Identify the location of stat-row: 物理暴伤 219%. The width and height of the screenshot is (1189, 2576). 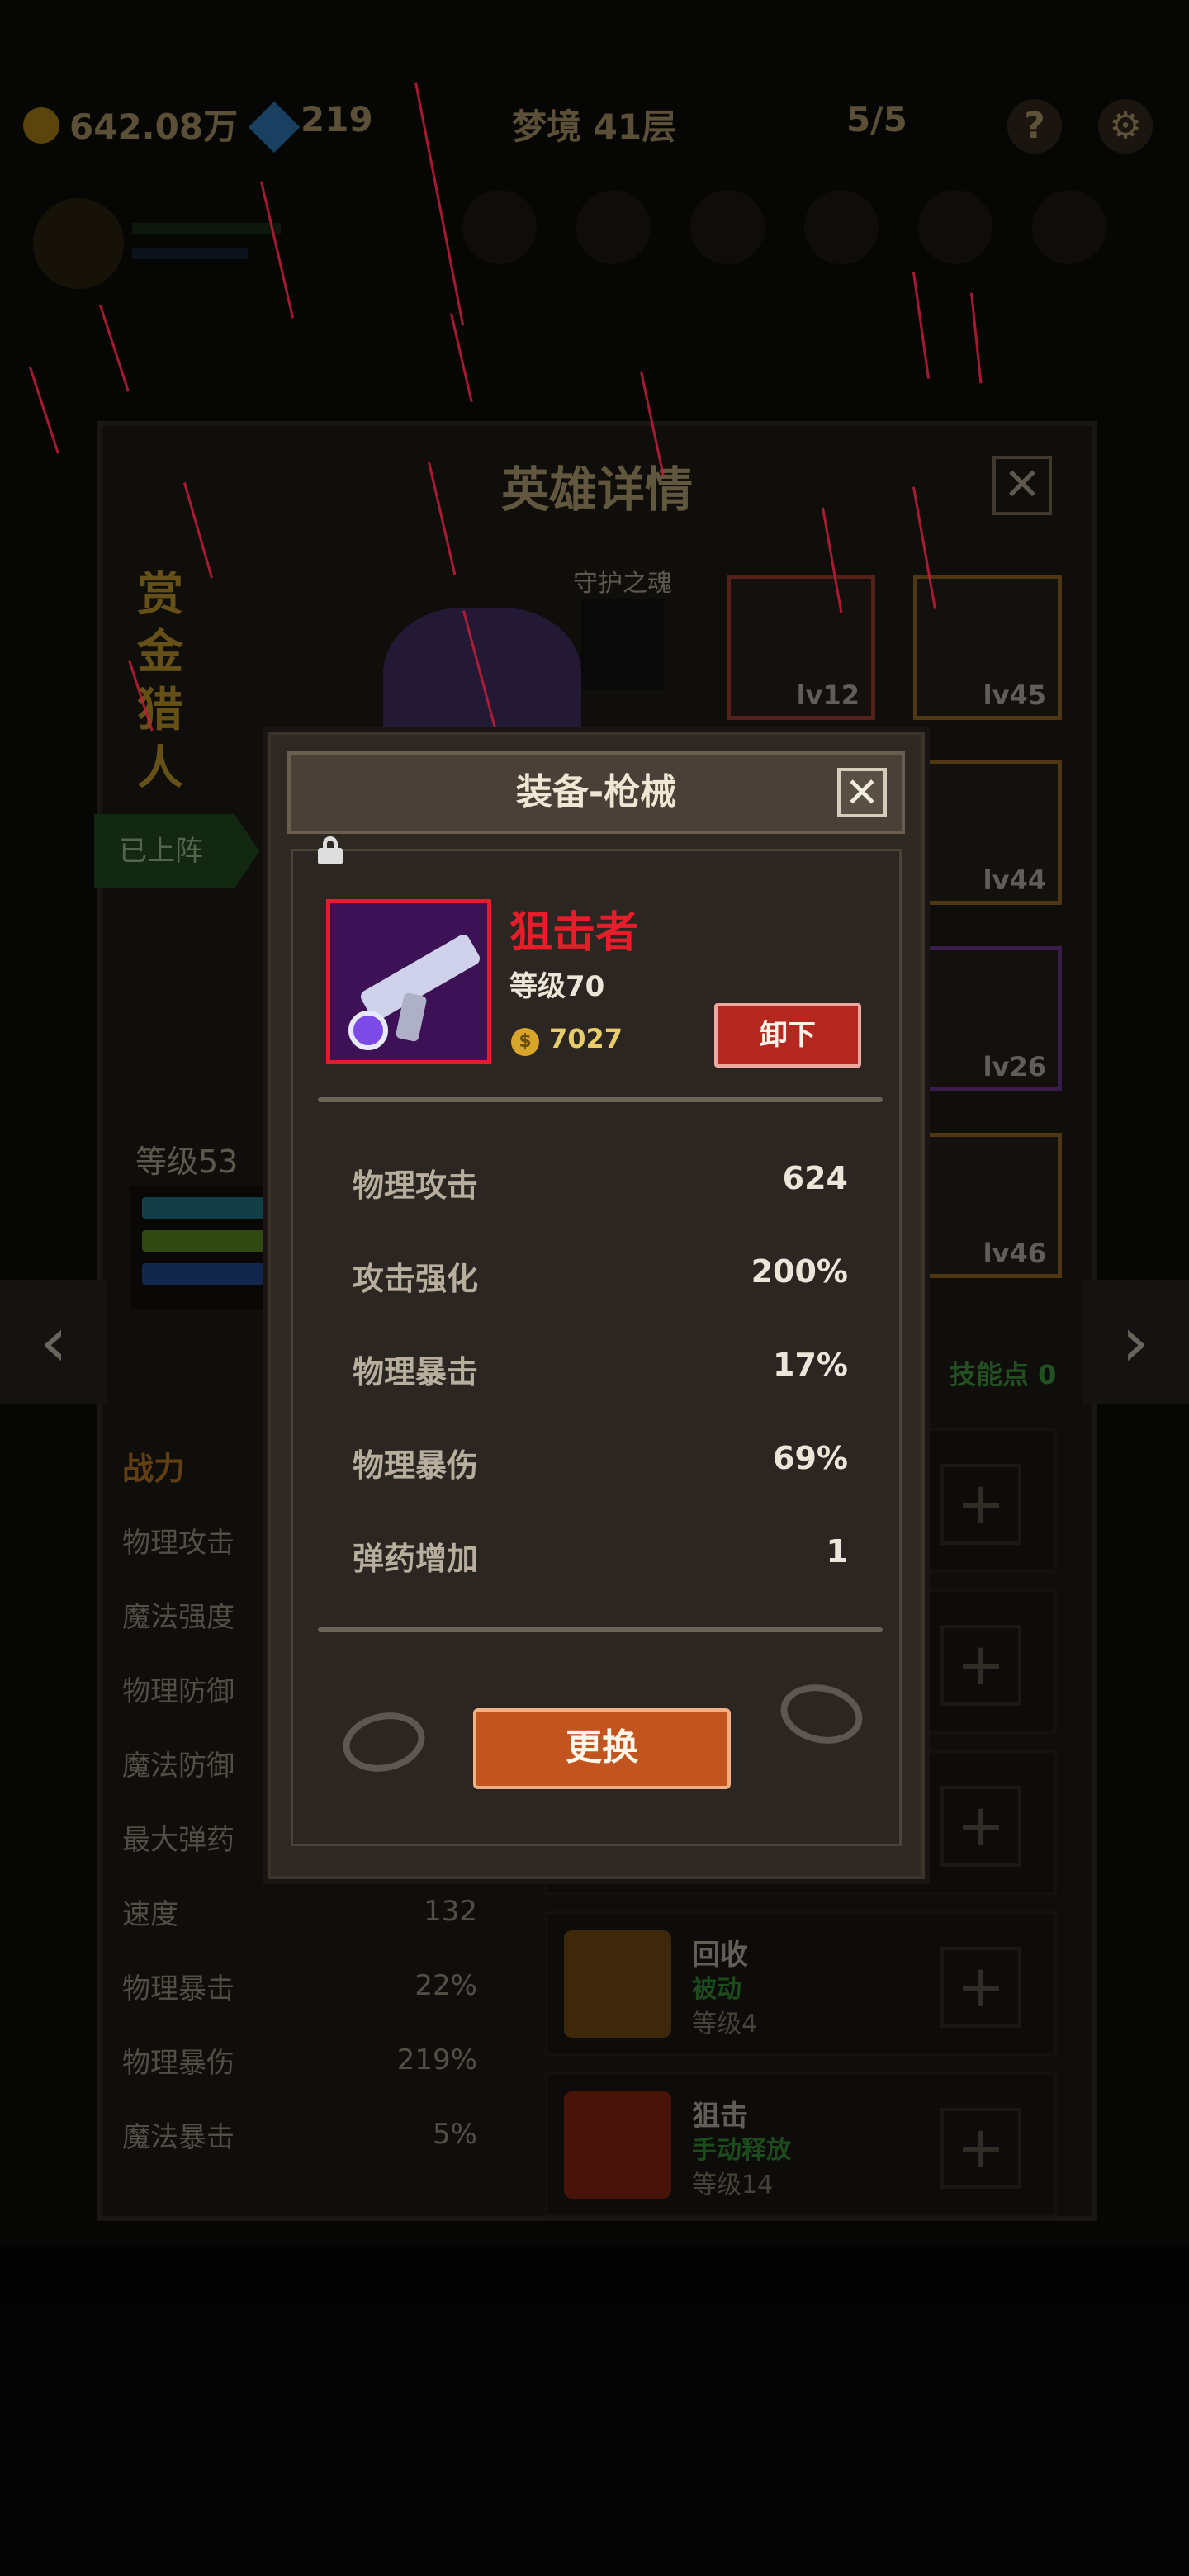
(299, 2060).